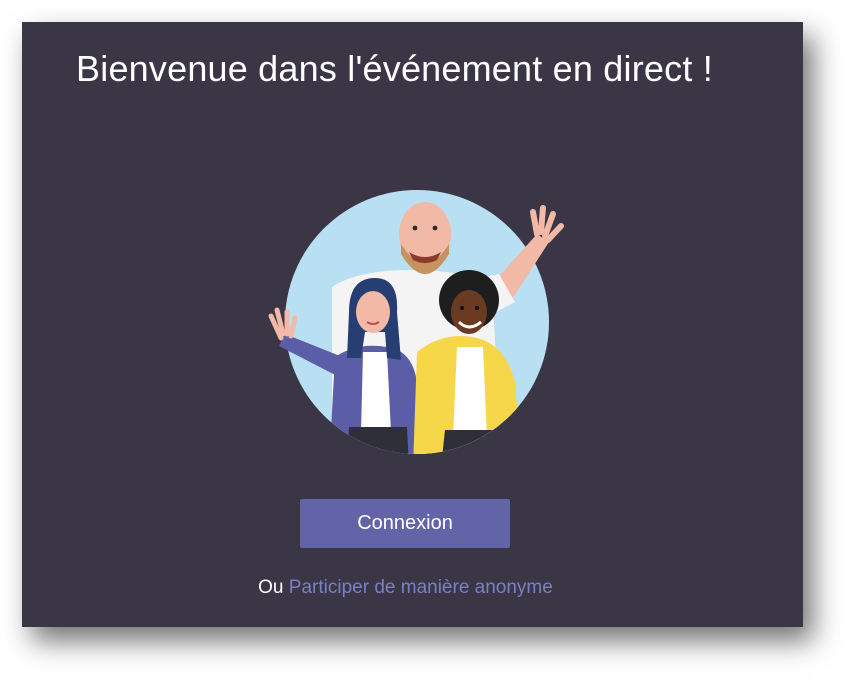 Image resolution: width=858 pixels, height=682 pixels. I want to click on anonymous-join-line: Ou Participer de manière anonyme, so click(412, 588).